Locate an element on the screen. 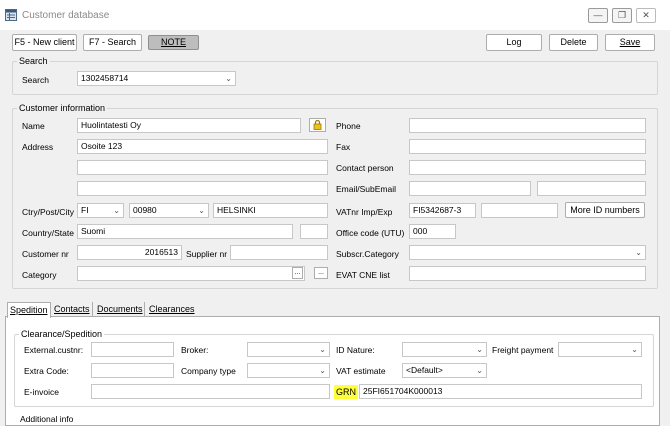 The height and width of the screenshot is (426, 670). evat-cne-input is located at coordinates (527, 273).